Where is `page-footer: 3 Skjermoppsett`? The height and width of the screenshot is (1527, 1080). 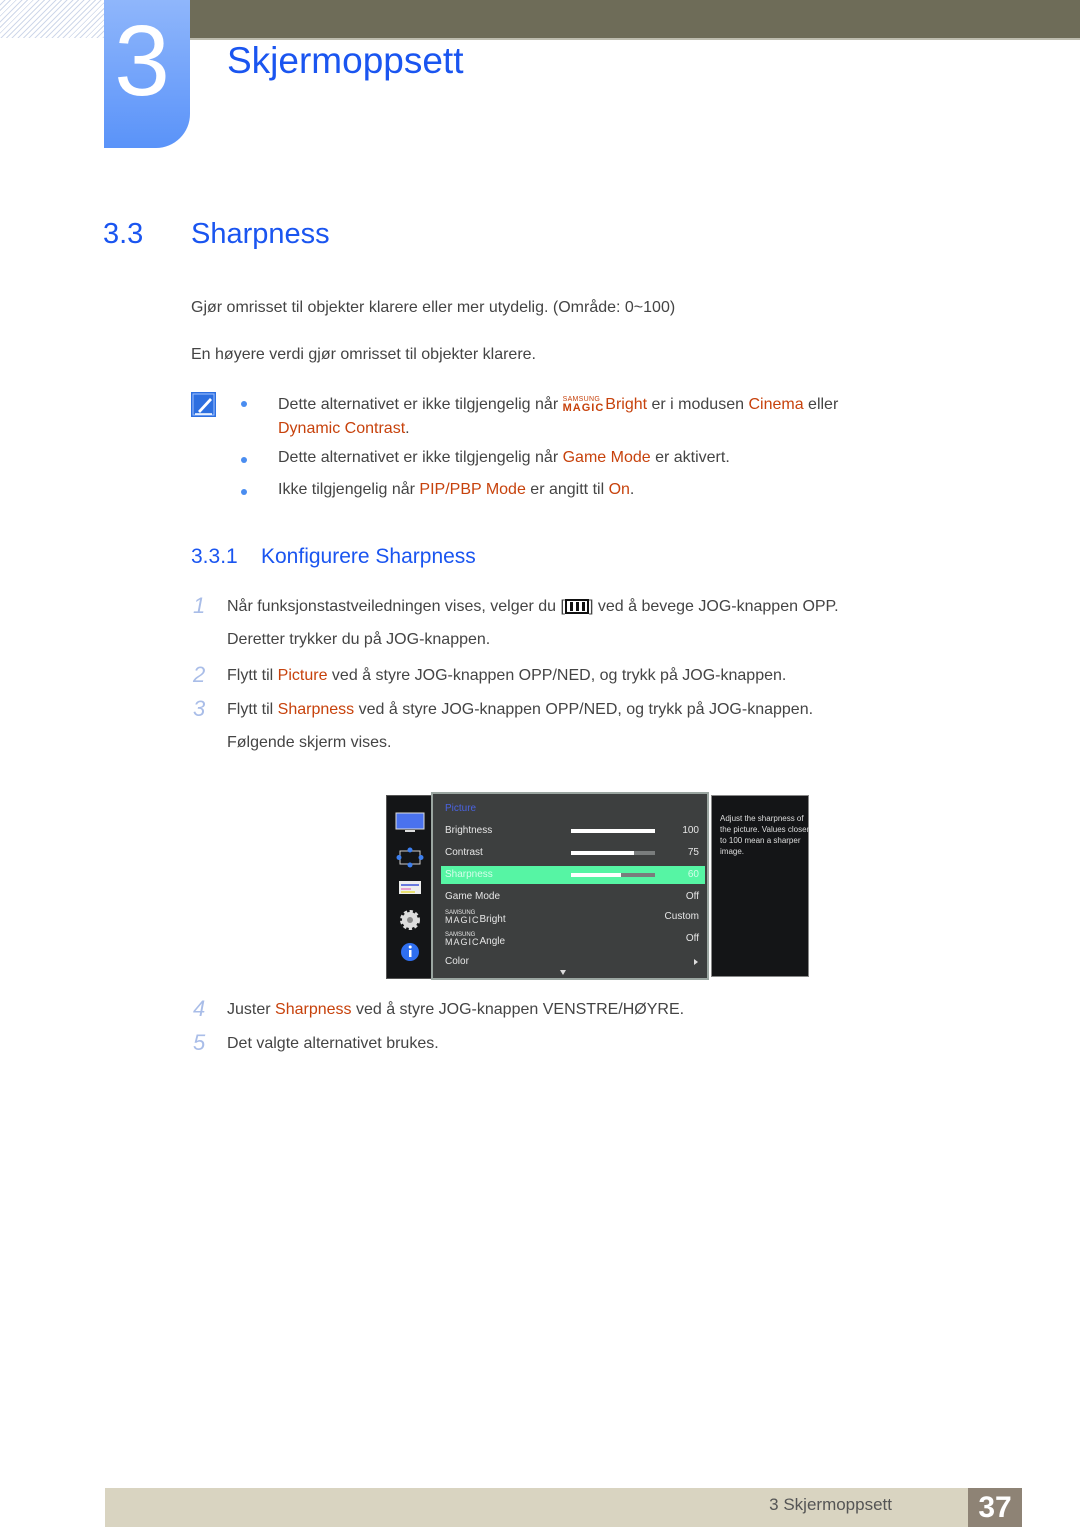 page-footer: 3 Skjermoppsett is located at coordinates (563, 1507).